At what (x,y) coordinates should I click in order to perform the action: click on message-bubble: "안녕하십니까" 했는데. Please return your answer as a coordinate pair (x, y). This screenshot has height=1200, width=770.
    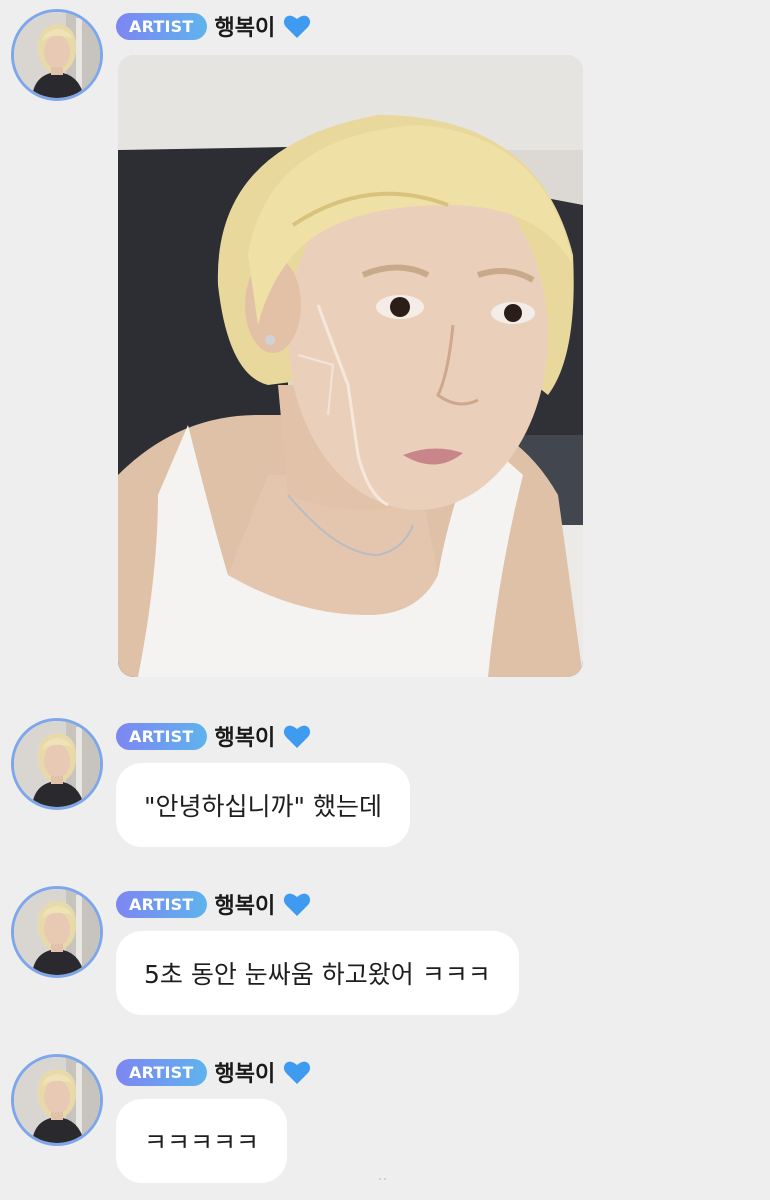
    Looking at the image, I should click on (263, 805).